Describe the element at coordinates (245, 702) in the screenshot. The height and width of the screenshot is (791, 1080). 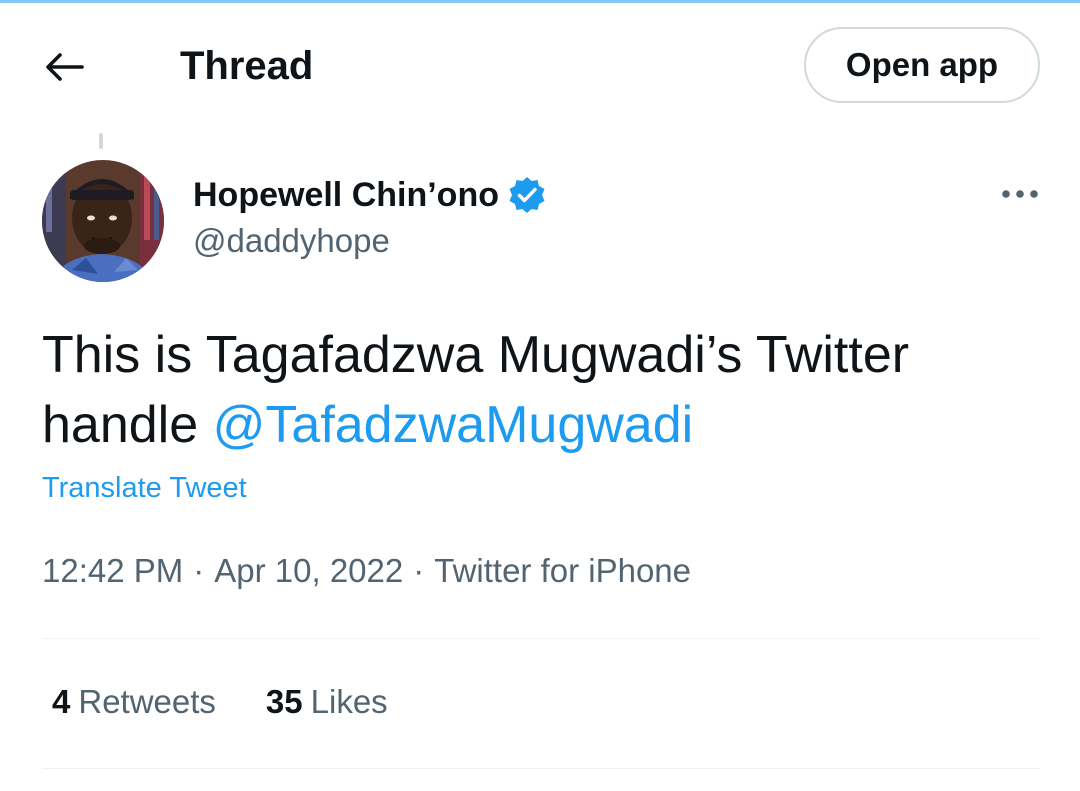
I see `engagement-stats: 4 Retweets 35 Likes` at that location.